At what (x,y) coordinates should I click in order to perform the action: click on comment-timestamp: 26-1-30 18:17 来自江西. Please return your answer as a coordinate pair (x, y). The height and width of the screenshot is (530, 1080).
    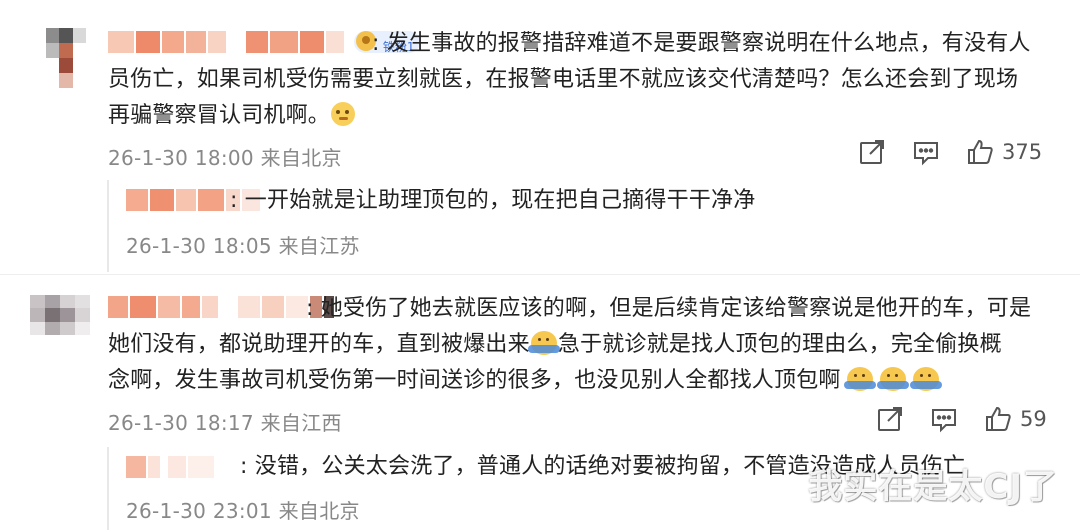
    Looking at the image, I should click on (225, 423).